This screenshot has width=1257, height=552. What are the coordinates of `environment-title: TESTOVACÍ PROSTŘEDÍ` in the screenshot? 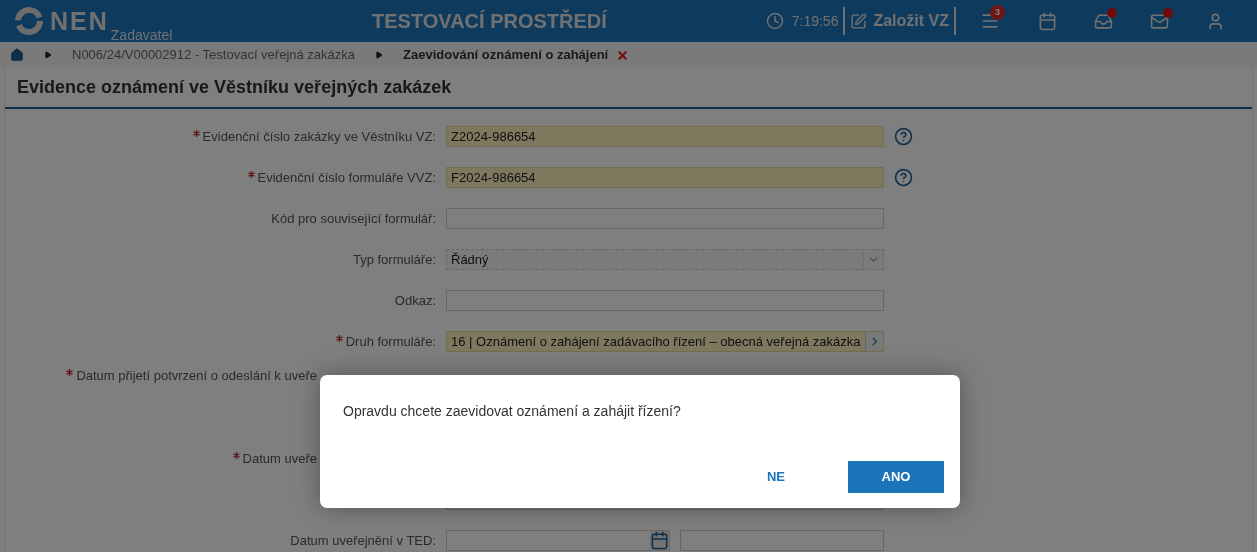 It's located at (489, 21).